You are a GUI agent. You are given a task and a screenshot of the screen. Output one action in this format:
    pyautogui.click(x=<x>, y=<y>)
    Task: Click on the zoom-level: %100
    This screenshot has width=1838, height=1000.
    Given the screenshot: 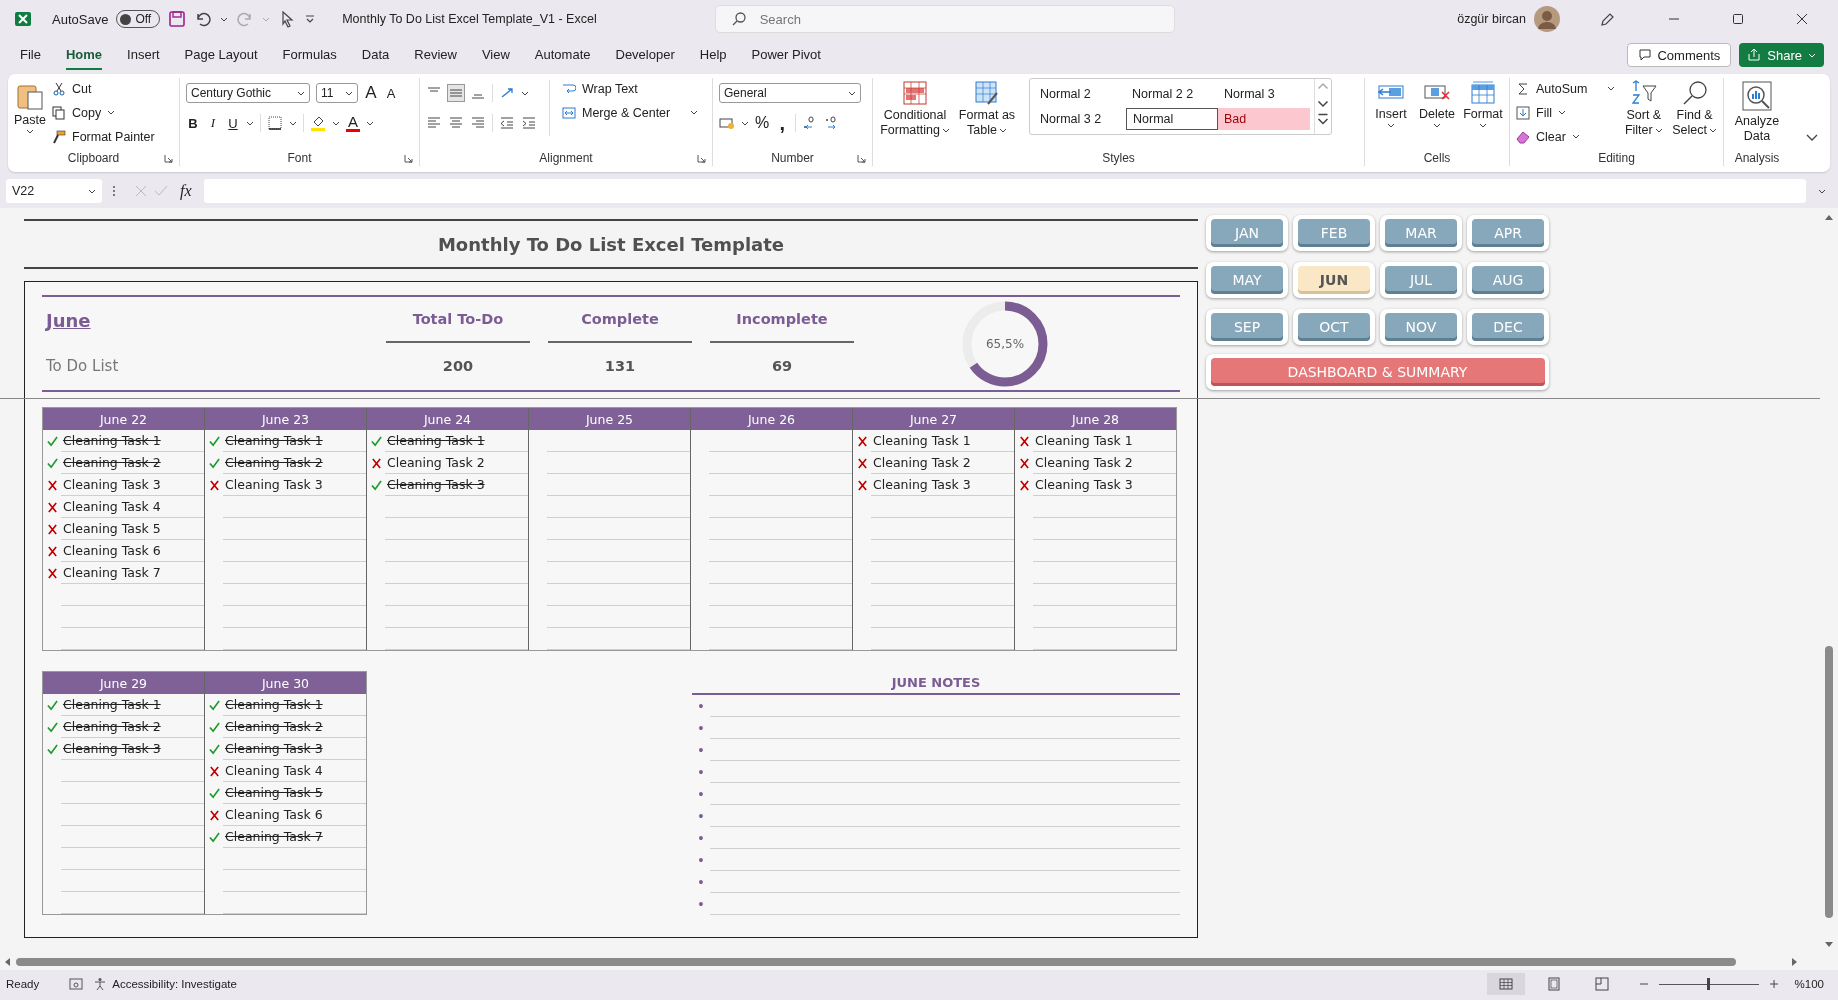 What is the action you would take?
    pyautogui.click(x=1809, y=984)
    